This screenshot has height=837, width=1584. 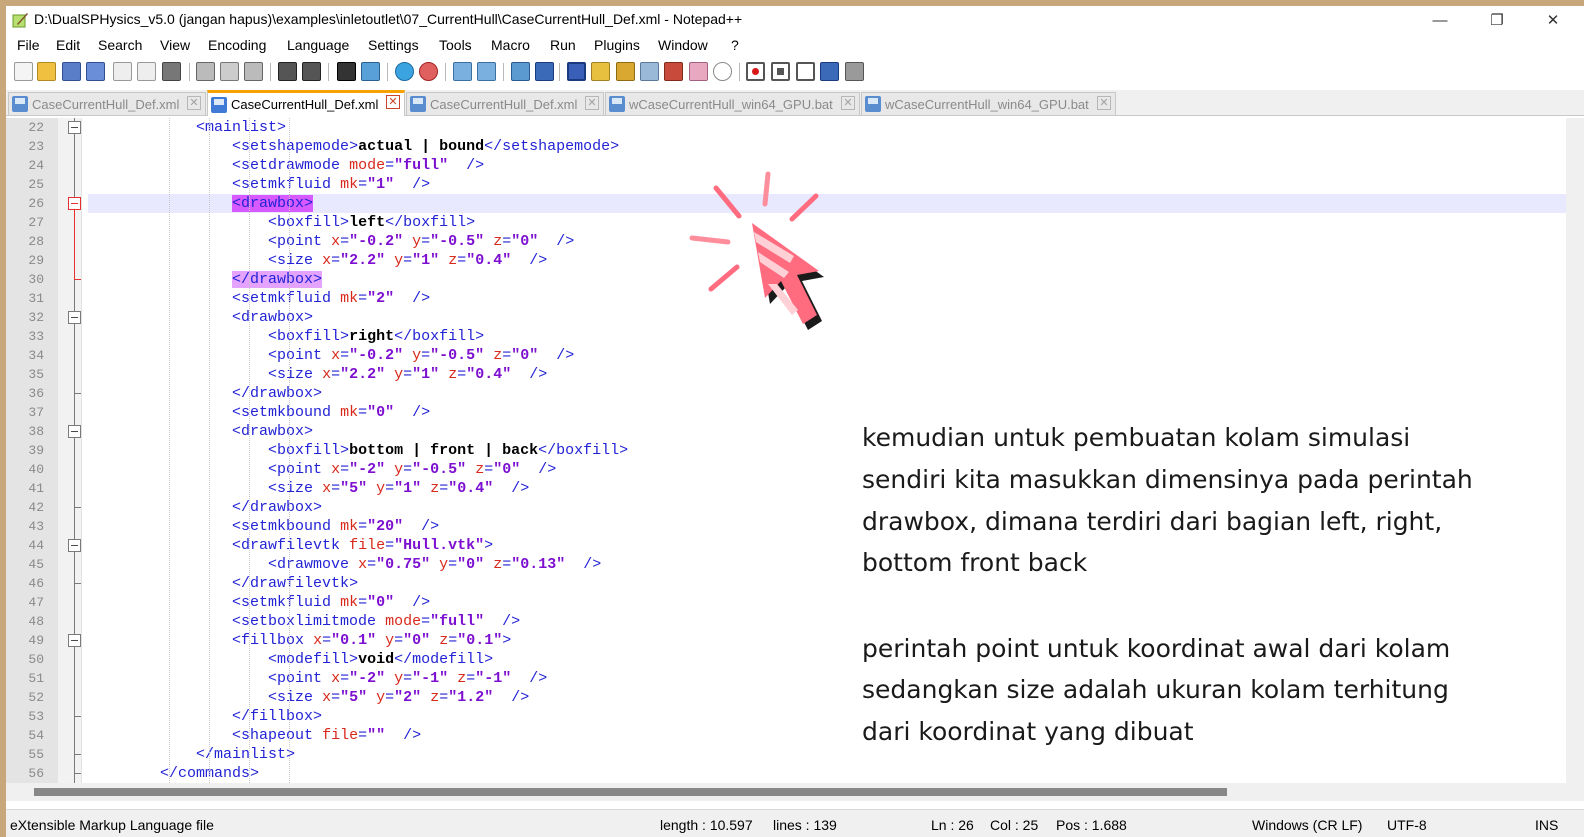 What do you see at coordinates (70, 450) in the screenshot?
I see `fold-margin` at bounding box center [70, 450].